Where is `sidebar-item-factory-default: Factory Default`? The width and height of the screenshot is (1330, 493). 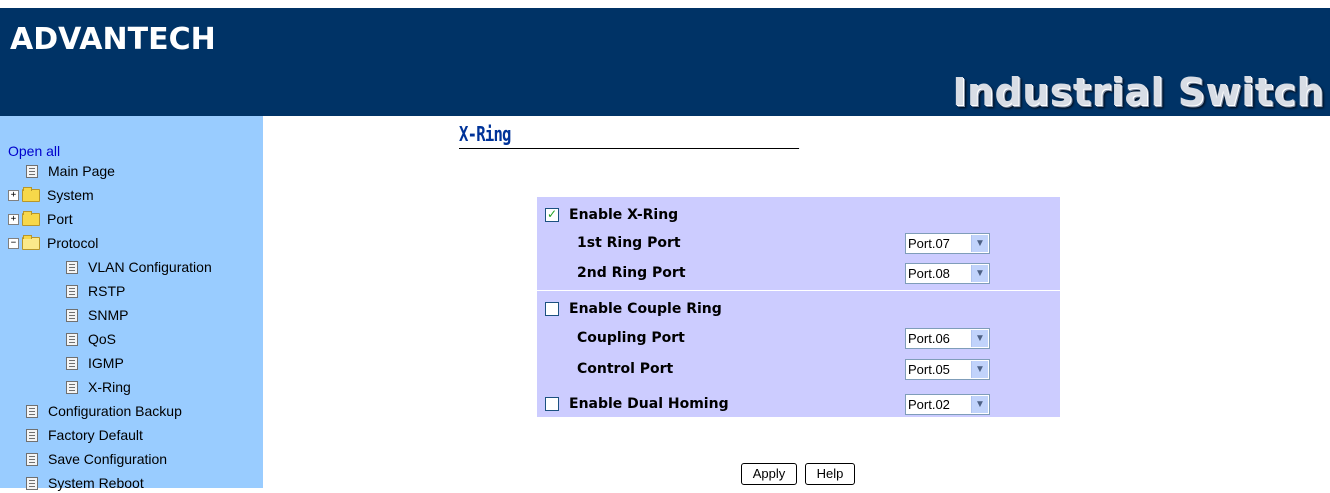
sidebar-item-factory-default: Factory Default is located at coordinates (84, 435).